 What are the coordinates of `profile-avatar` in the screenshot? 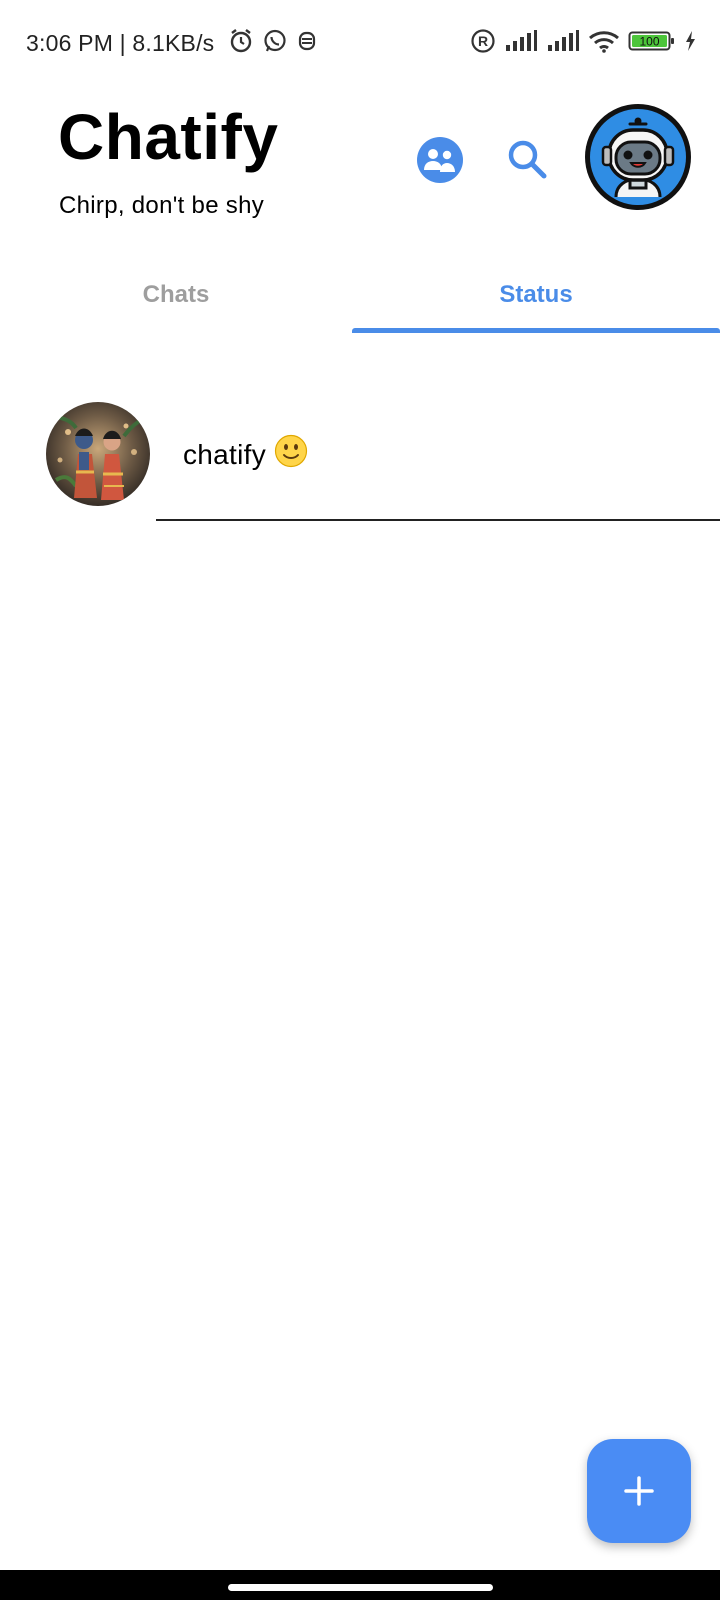 It's located at (638, 157).